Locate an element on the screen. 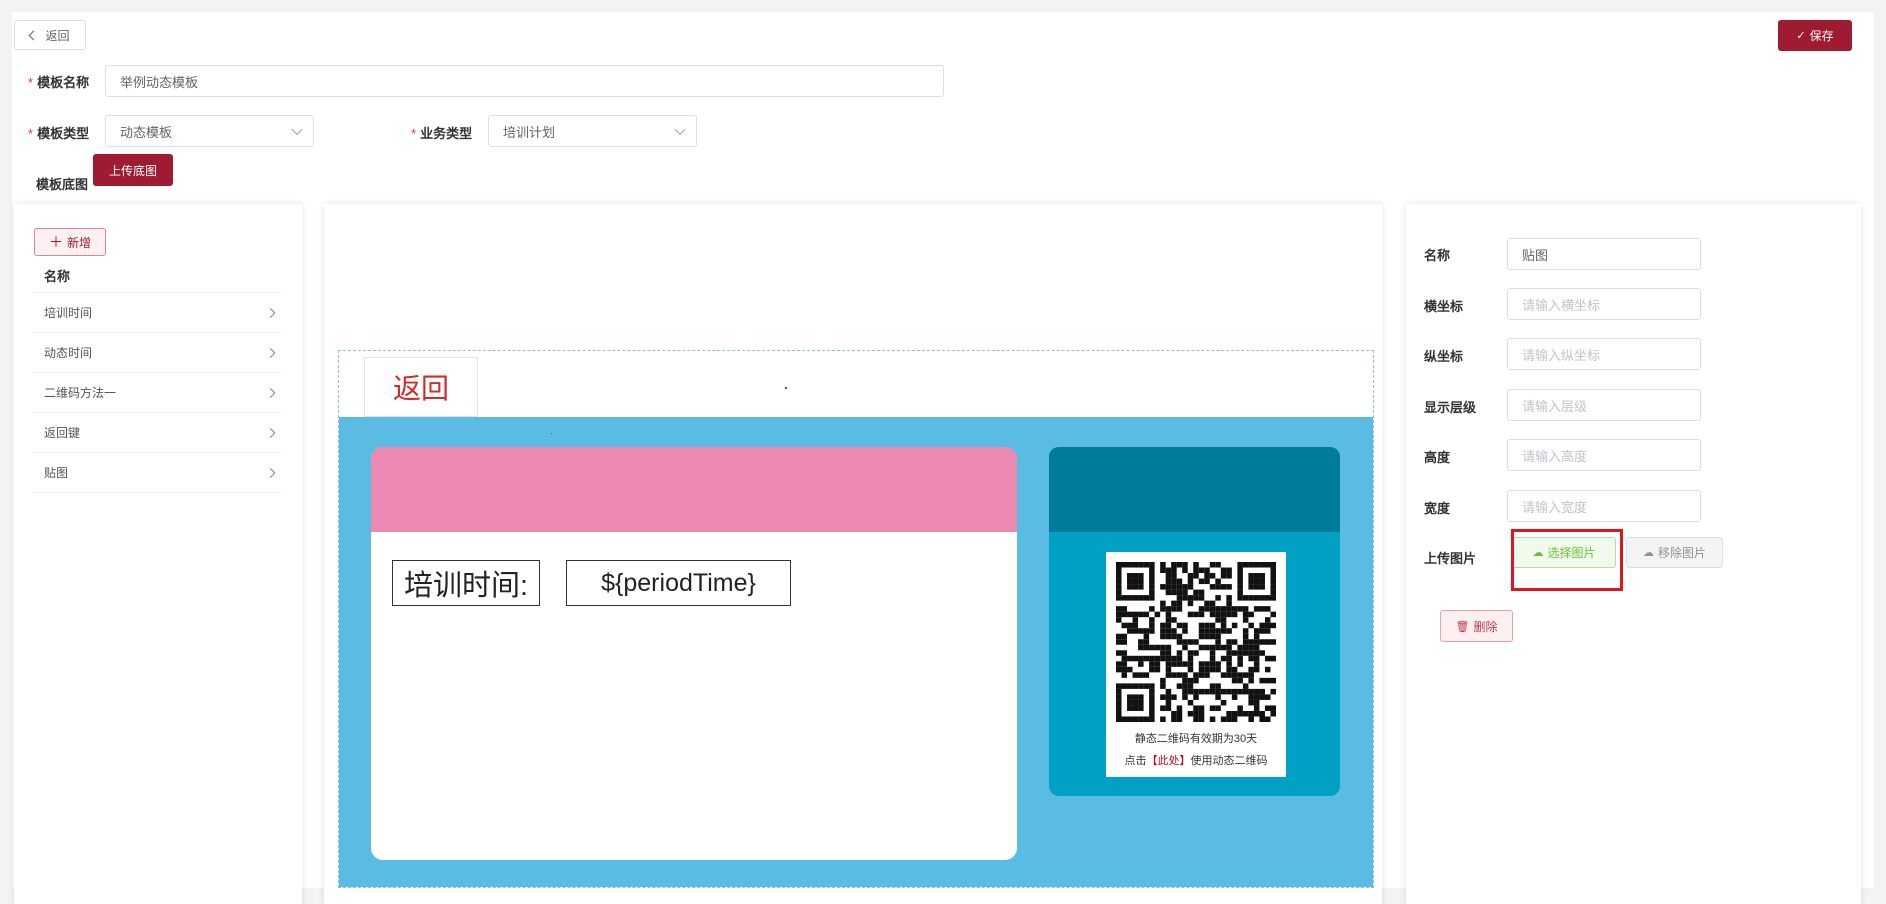  list-item-label: 二维码方法一 is located at coordinates (80, 393).